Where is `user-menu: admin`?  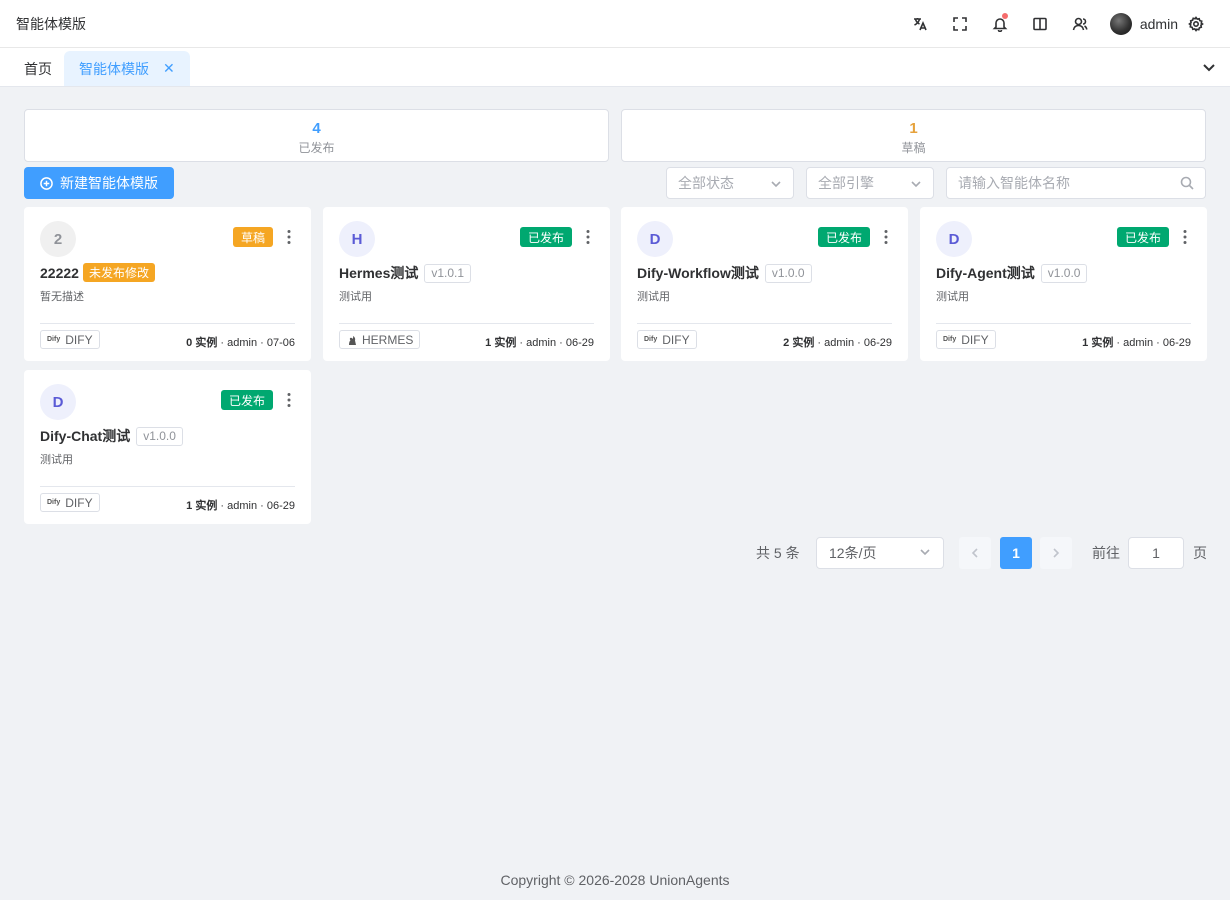 user-menu: admin is located at coordinates (1143, 23).